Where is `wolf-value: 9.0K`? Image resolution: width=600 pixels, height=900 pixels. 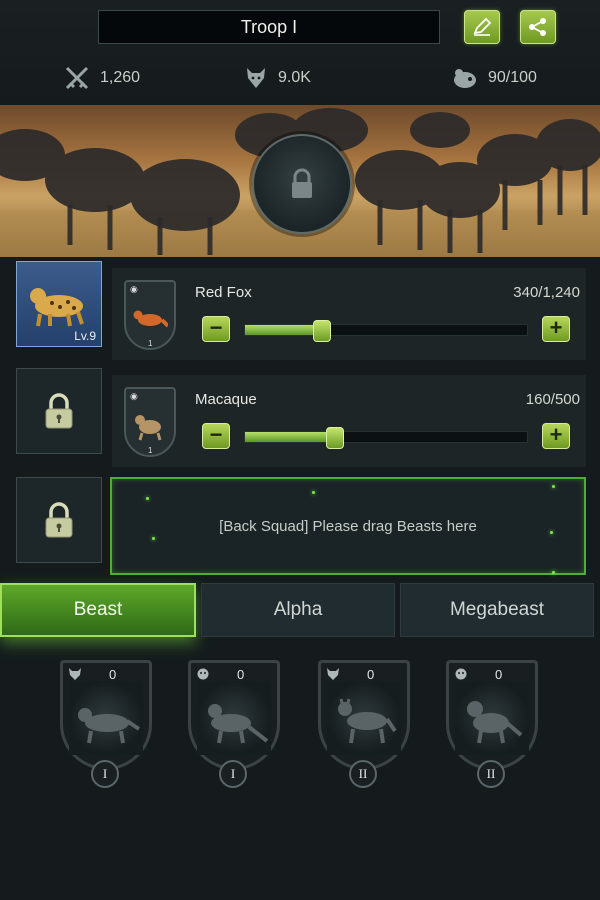
wolf-value: 9.0K is located at coordinates (294, 77).